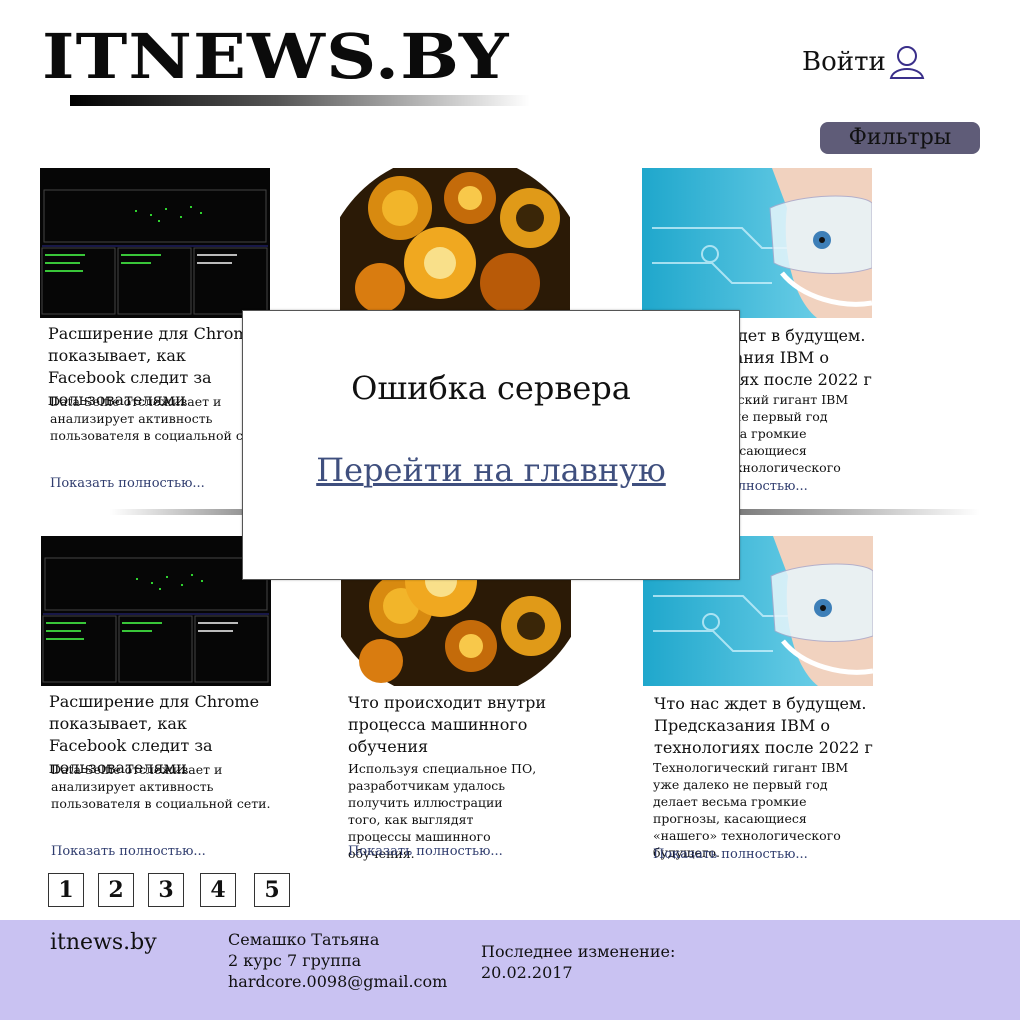 The height and width of the screenshot is (1020, 1020). I want to click on logo-underline, so click(300, 100).